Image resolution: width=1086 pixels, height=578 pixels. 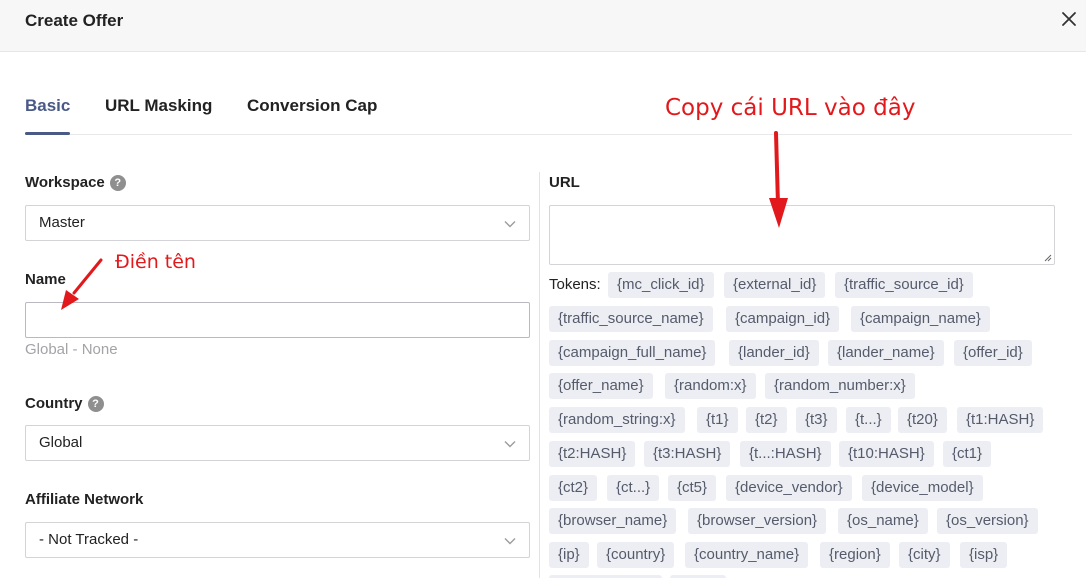 What do you see at coordinates (62, 222) in the screenshot?
I see `workspace-value: Master` at bounding box center [62, 222].